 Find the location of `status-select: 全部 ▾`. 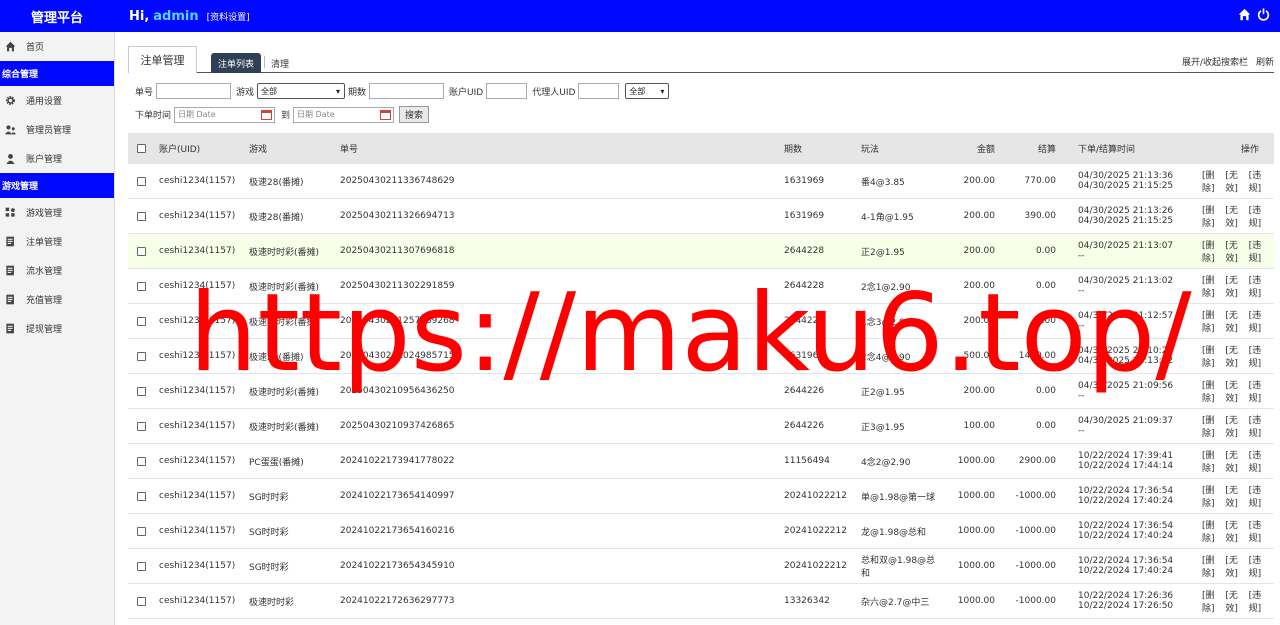

status-select: 全部 ▾ is located at coordinates (647, 91).